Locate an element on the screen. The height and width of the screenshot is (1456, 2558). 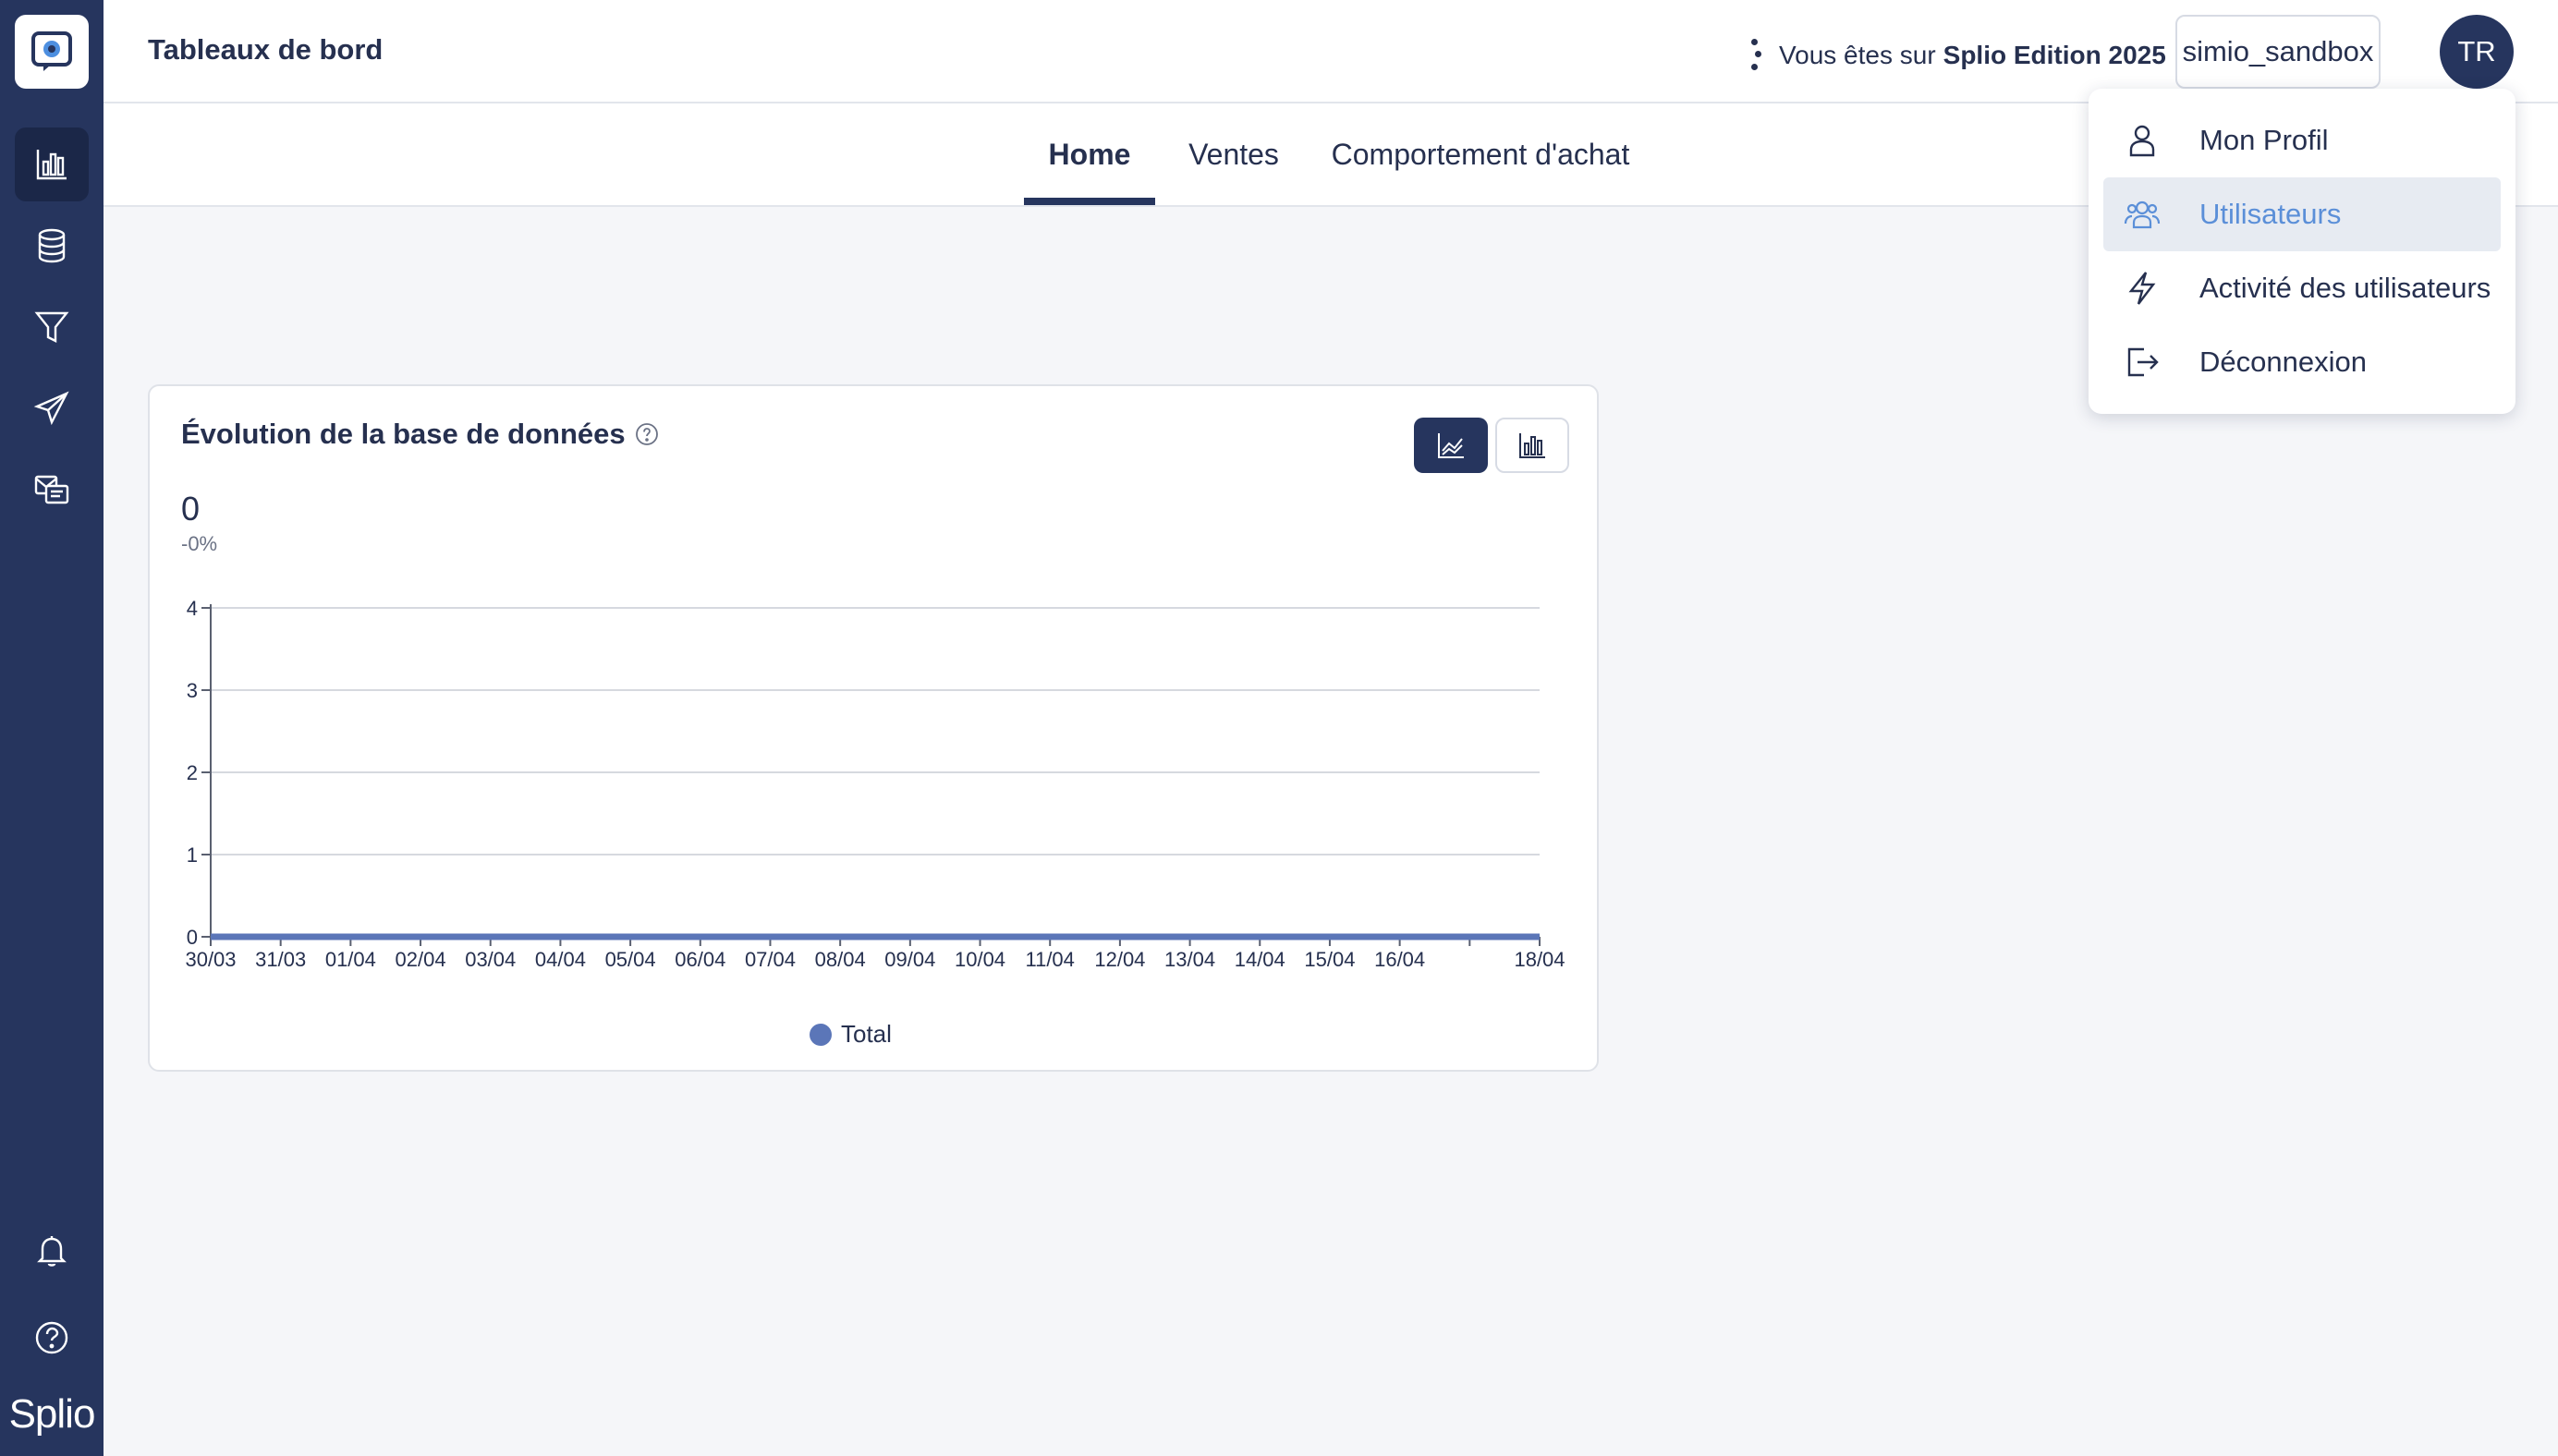
help-button is located at coordinates (52, 1338).